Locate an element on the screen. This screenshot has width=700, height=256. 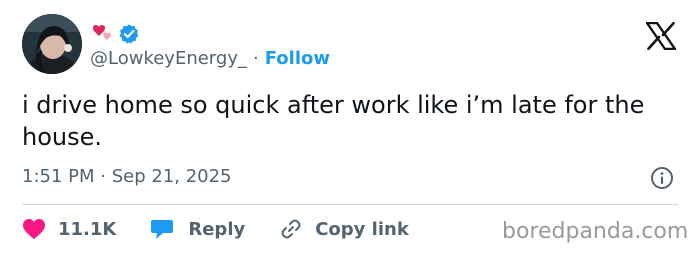
copy-link-button: Copy link is located at coordinates (344, 229).